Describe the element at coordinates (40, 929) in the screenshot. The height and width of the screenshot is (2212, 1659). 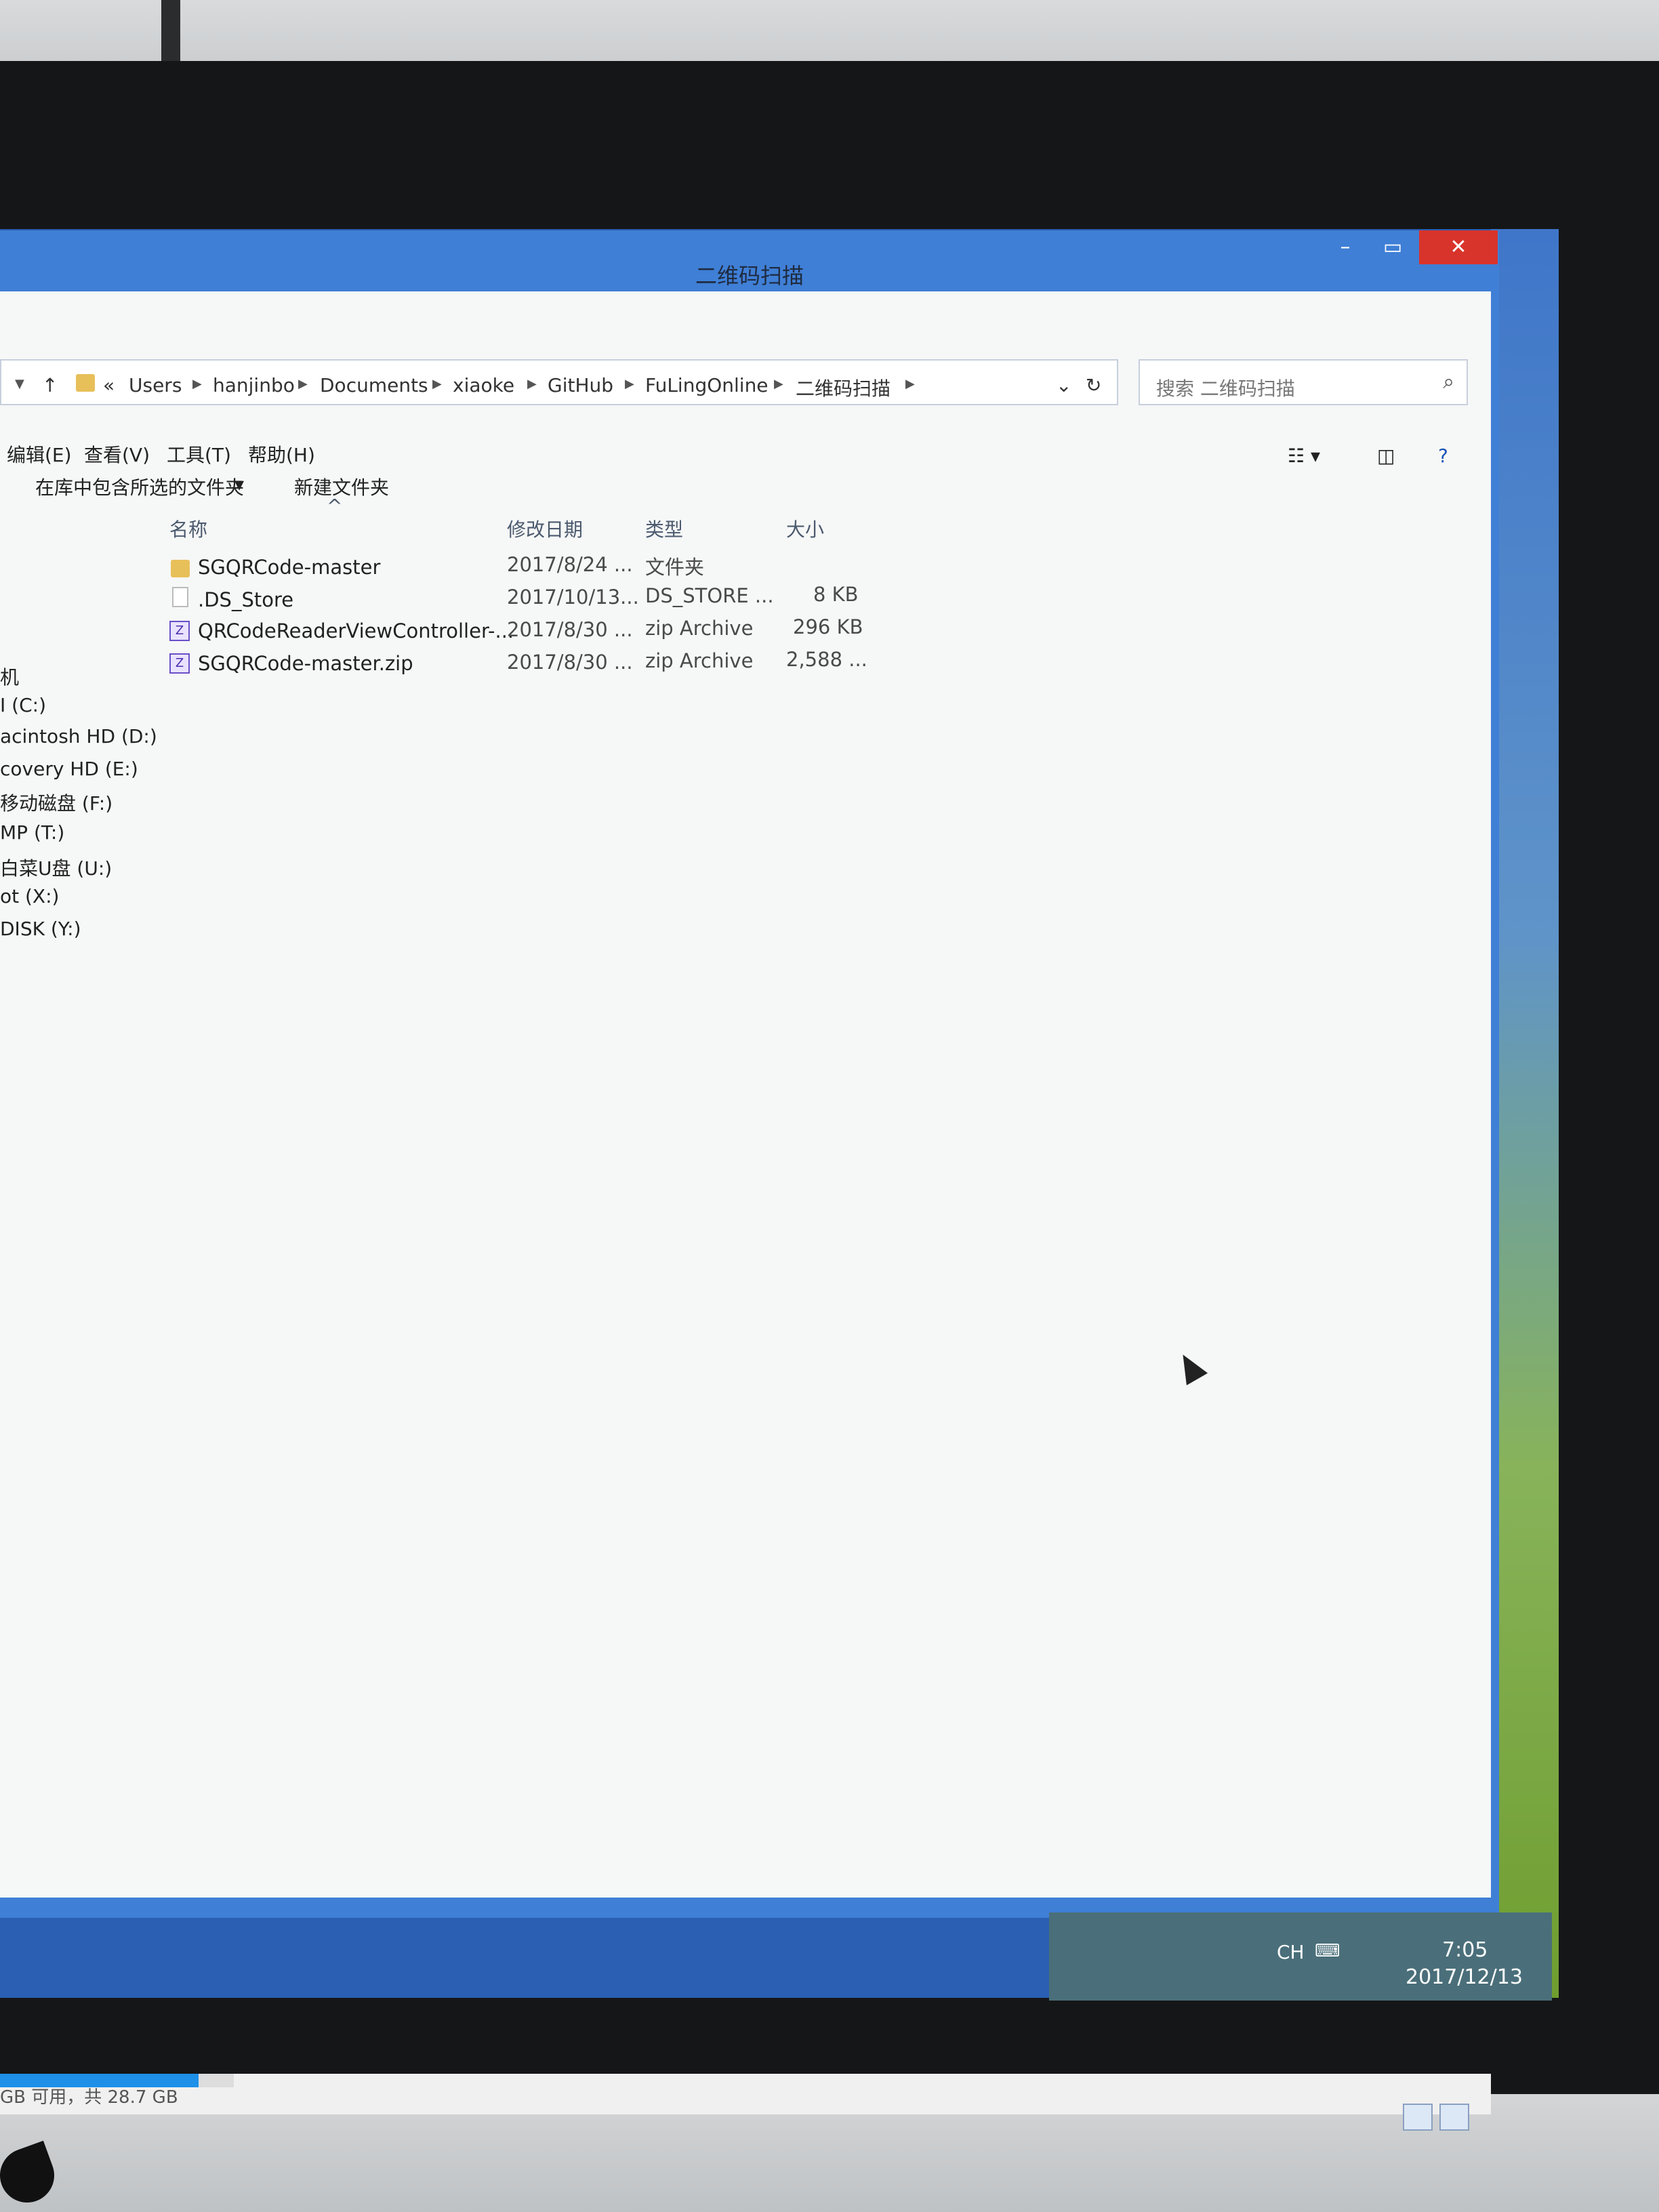
I see `nav-item: DISK (Y:)` at that location.